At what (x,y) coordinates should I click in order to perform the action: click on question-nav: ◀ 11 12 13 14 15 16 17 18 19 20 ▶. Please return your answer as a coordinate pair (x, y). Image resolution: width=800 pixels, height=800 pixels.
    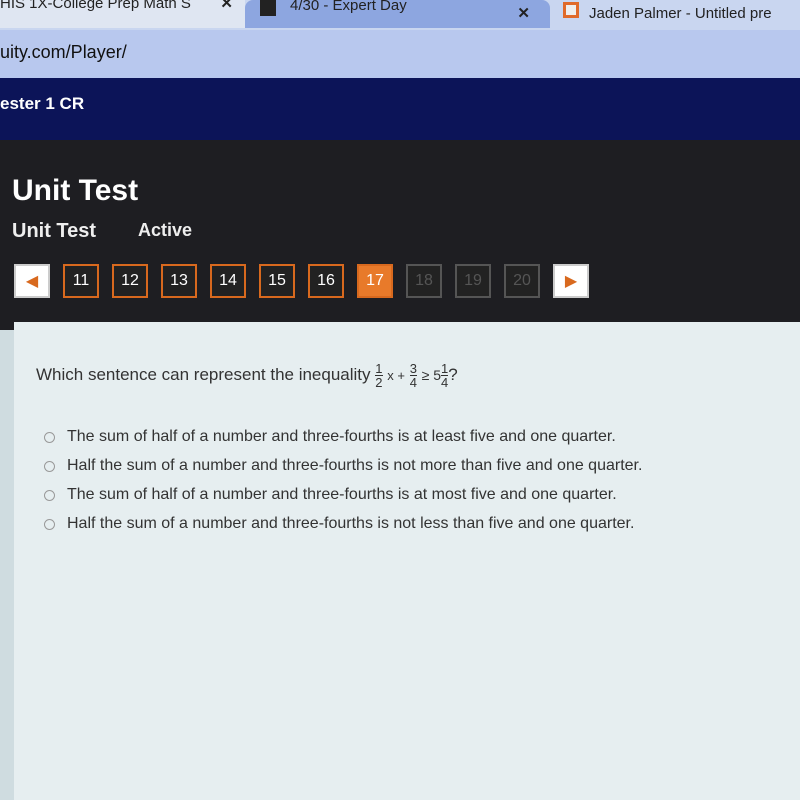
    Looking at the image, I should click on (301, 281).